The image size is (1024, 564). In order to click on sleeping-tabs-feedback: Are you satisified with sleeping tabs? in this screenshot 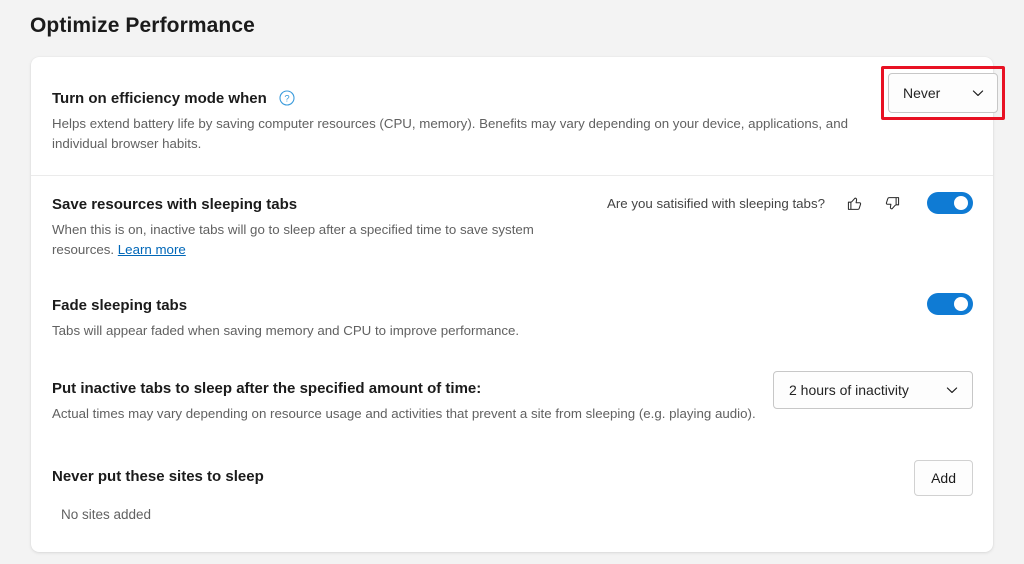, I will do `click(790, 203)`.